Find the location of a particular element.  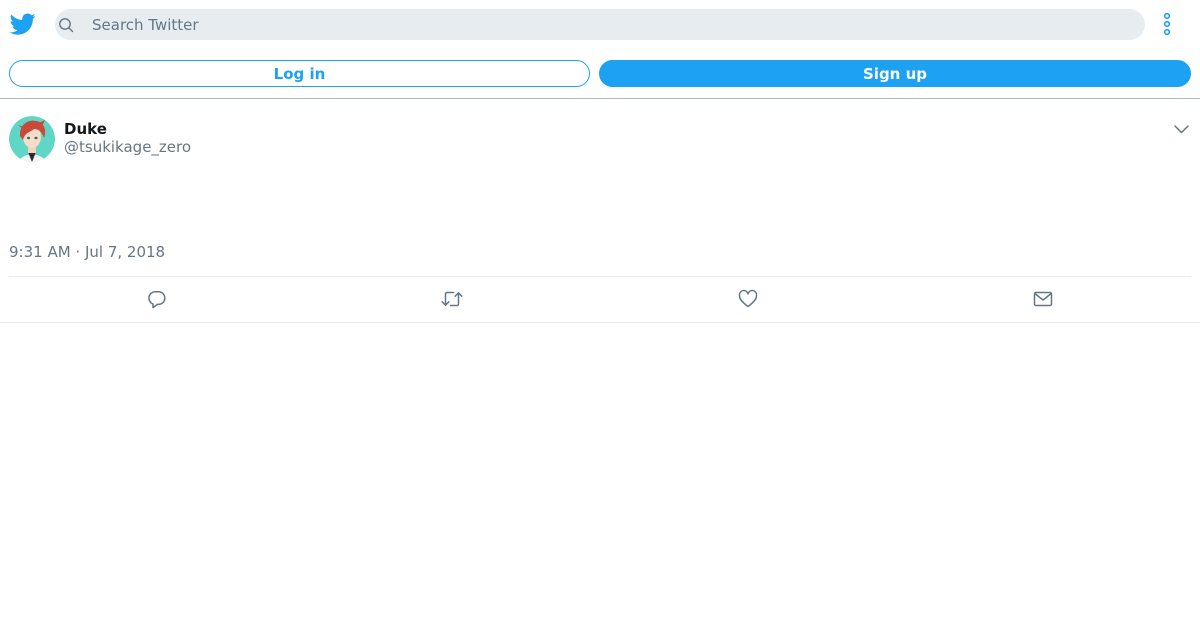

like-icon is located at coordinates (748, 298).